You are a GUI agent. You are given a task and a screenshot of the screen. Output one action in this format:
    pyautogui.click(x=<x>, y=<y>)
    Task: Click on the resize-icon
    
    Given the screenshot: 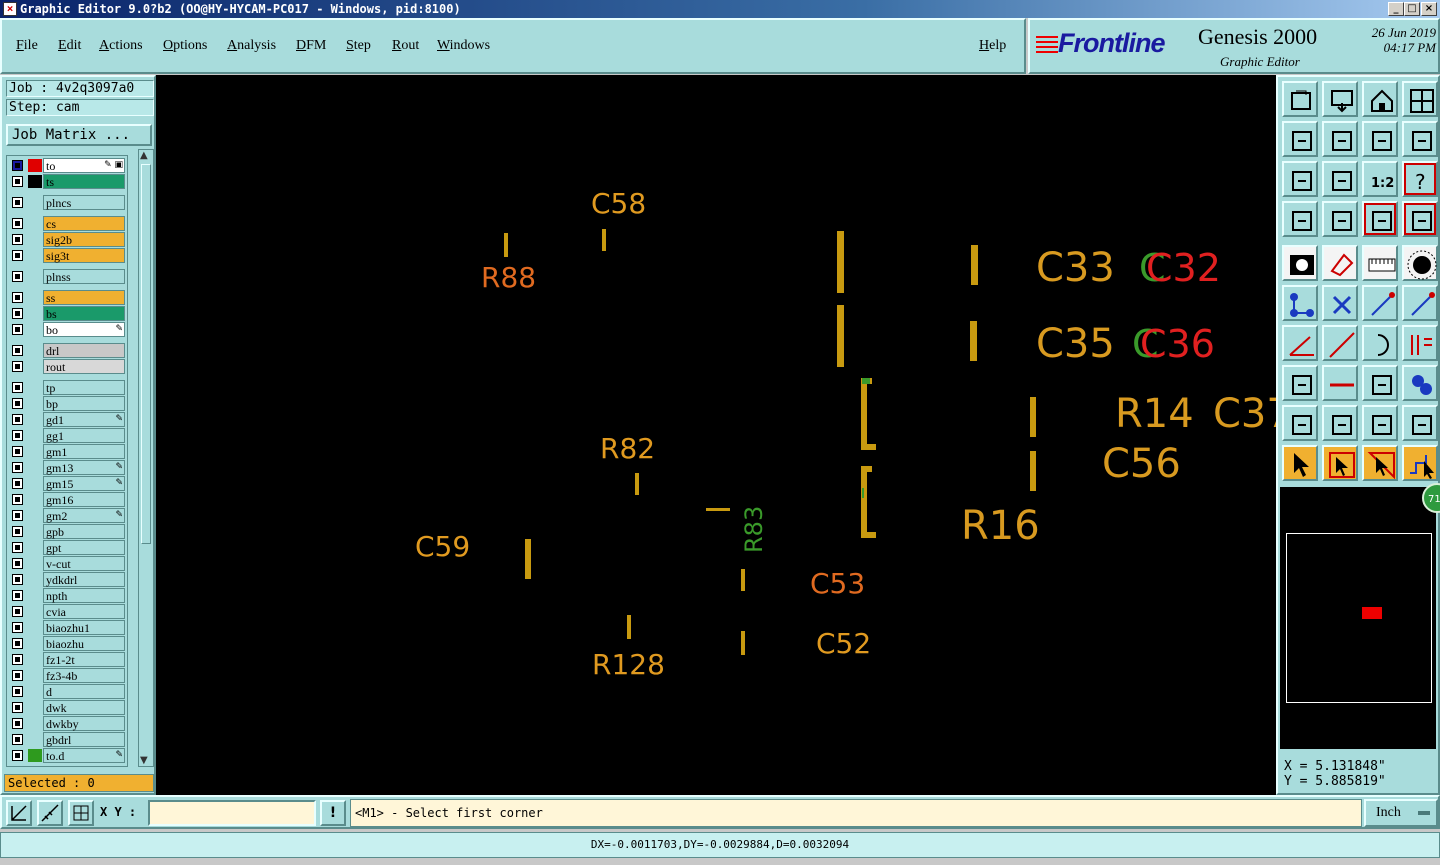 What is the action you would take?
    pyautogui.click(x=1380, y=383)
    